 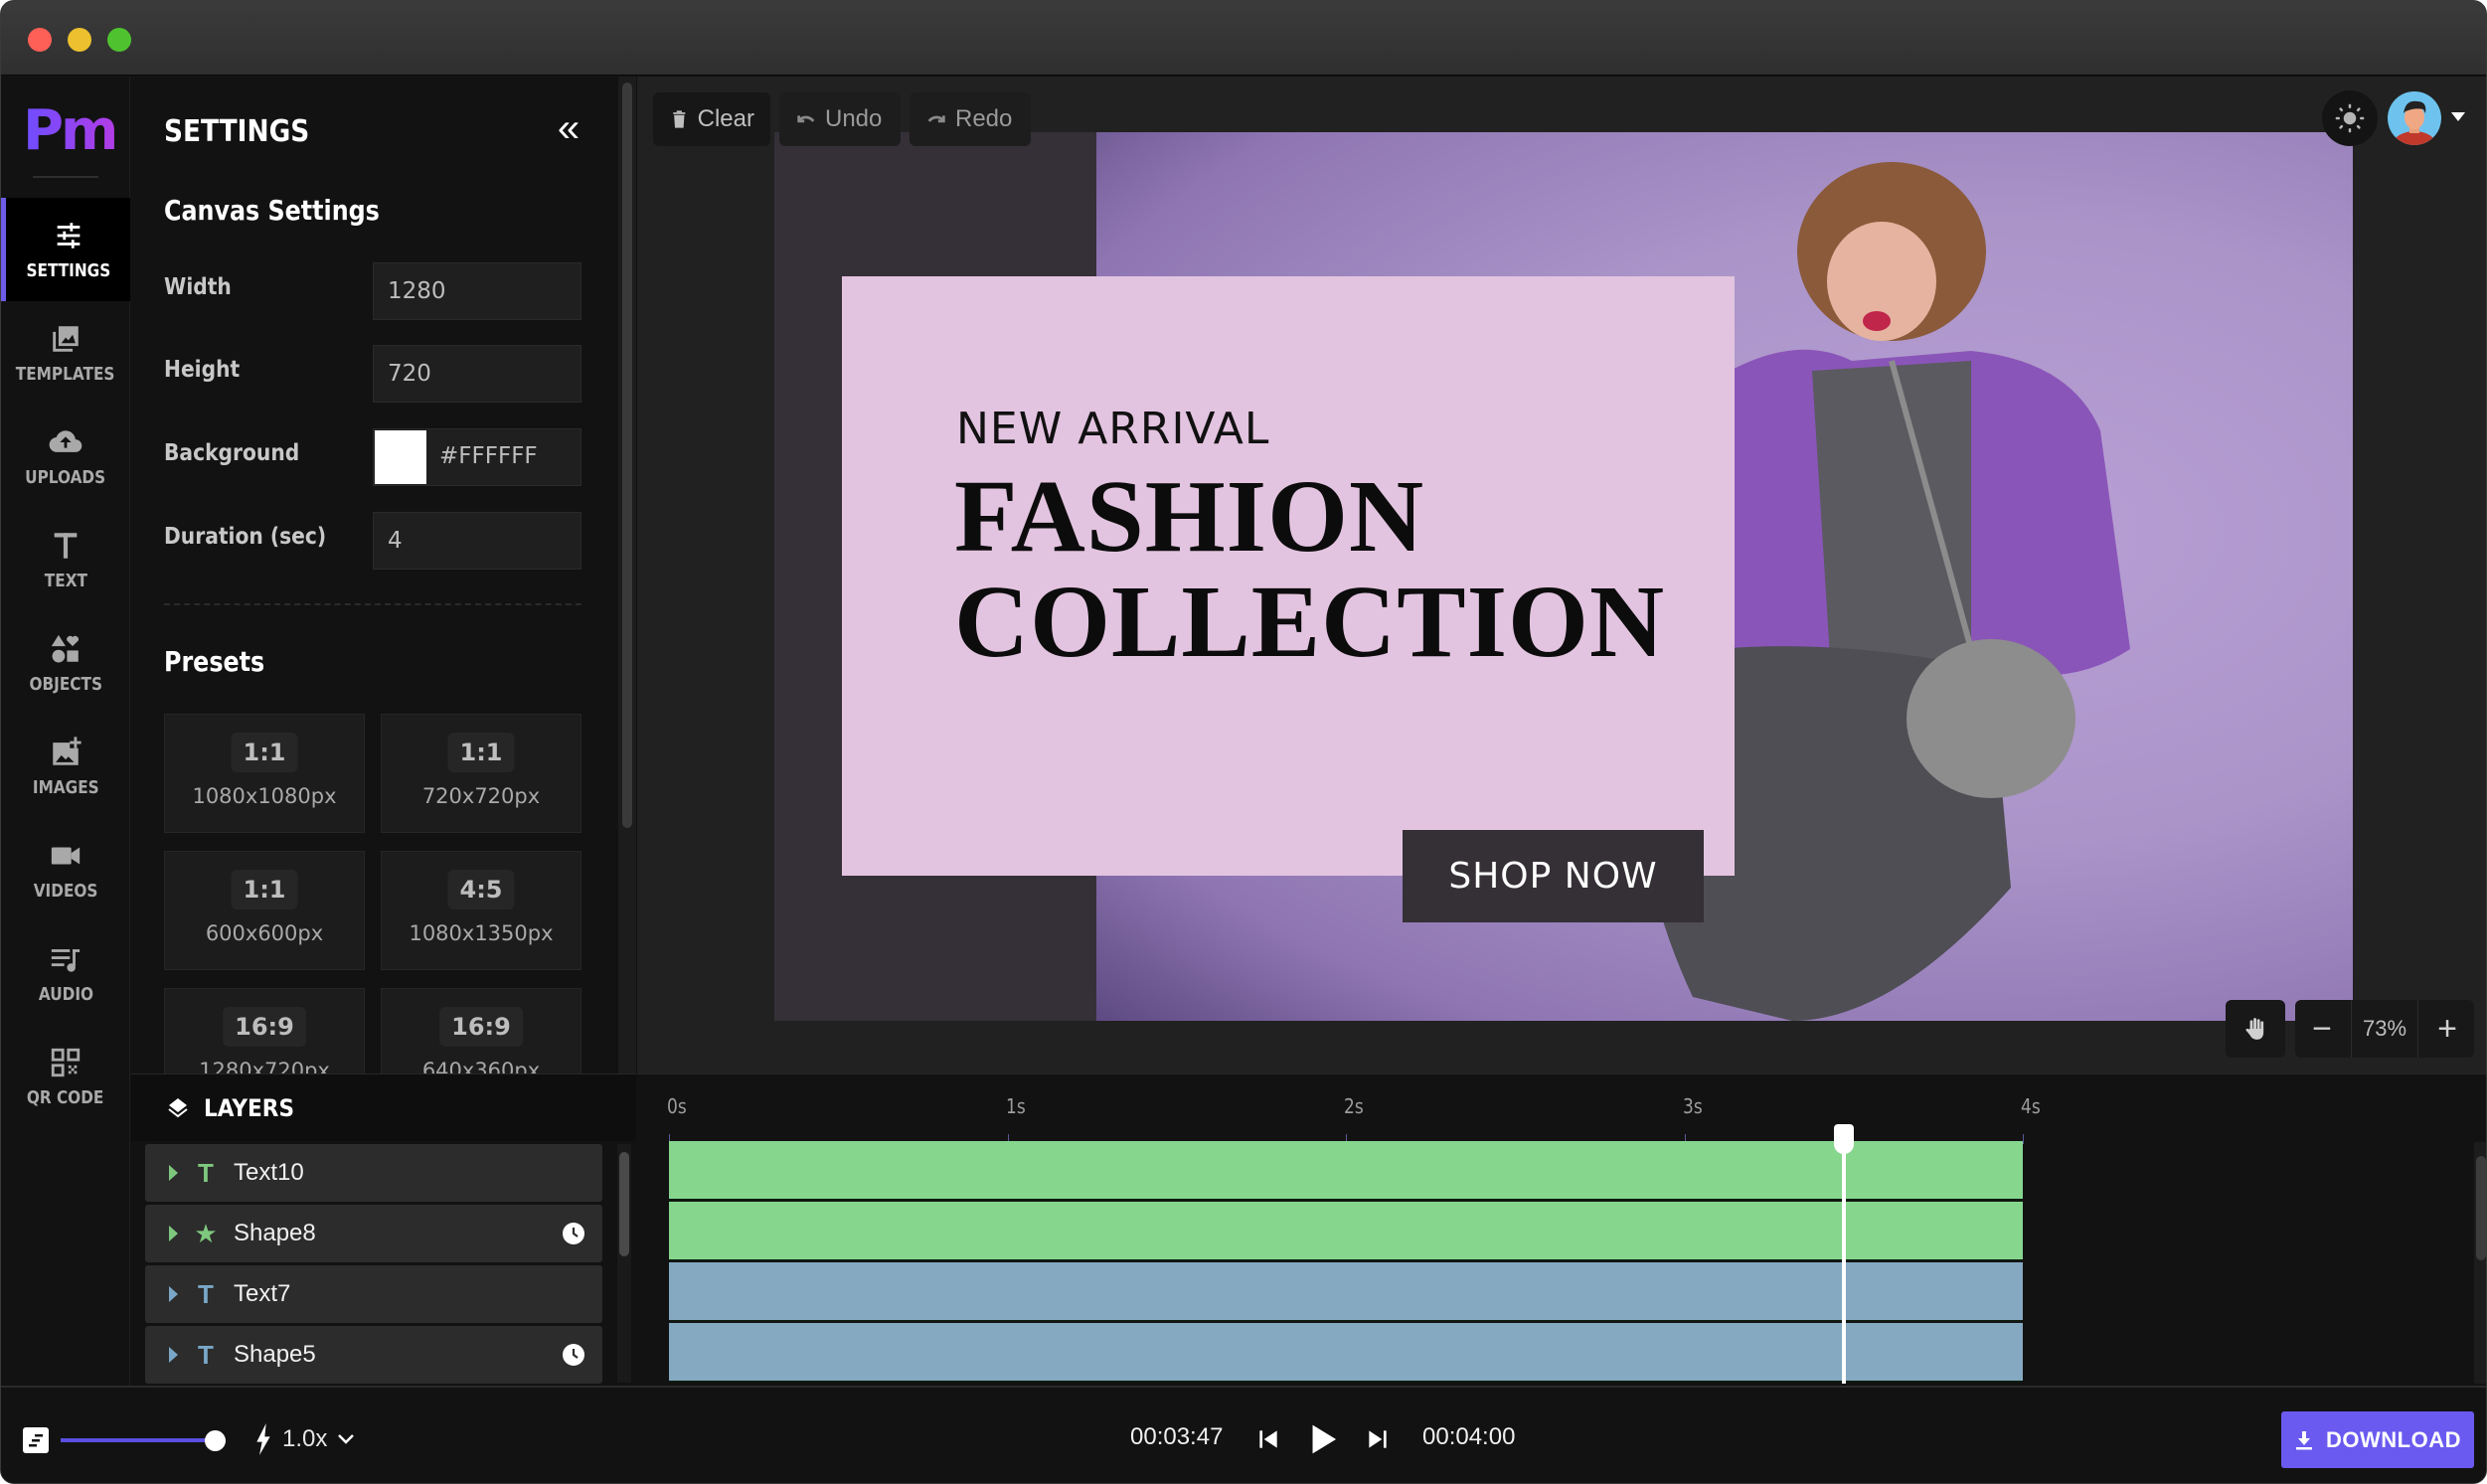 What do you see at coordinates (1554, 876) in the screenshot?
I see `shop-now-button: SHOP NOW` at bounding box center [1554, 876].